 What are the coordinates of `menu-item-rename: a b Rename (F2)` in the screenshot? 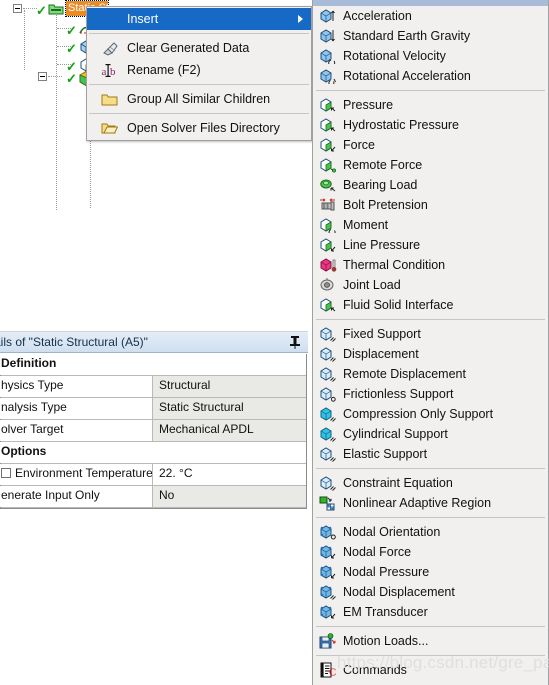 It's located at (199, 70).